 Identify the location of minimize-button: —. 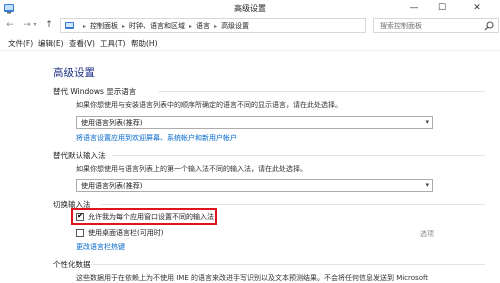
(414, 8).